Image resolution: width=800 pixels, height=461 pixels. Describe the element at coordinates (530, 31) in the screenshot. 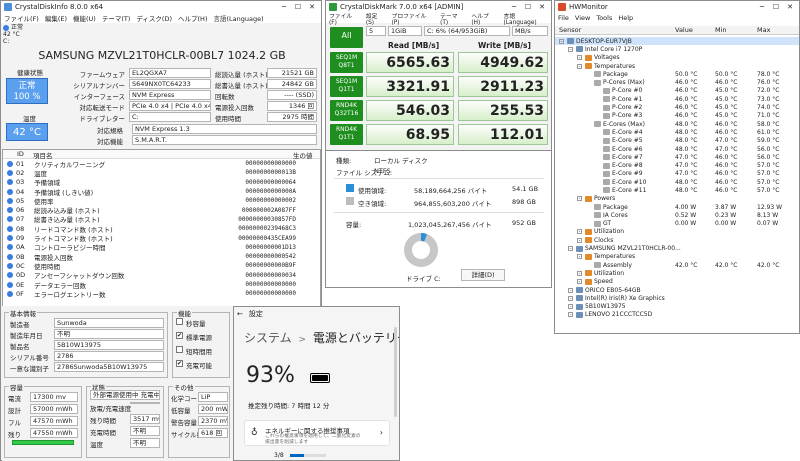

I see `unit-select: MB/s` at that location.